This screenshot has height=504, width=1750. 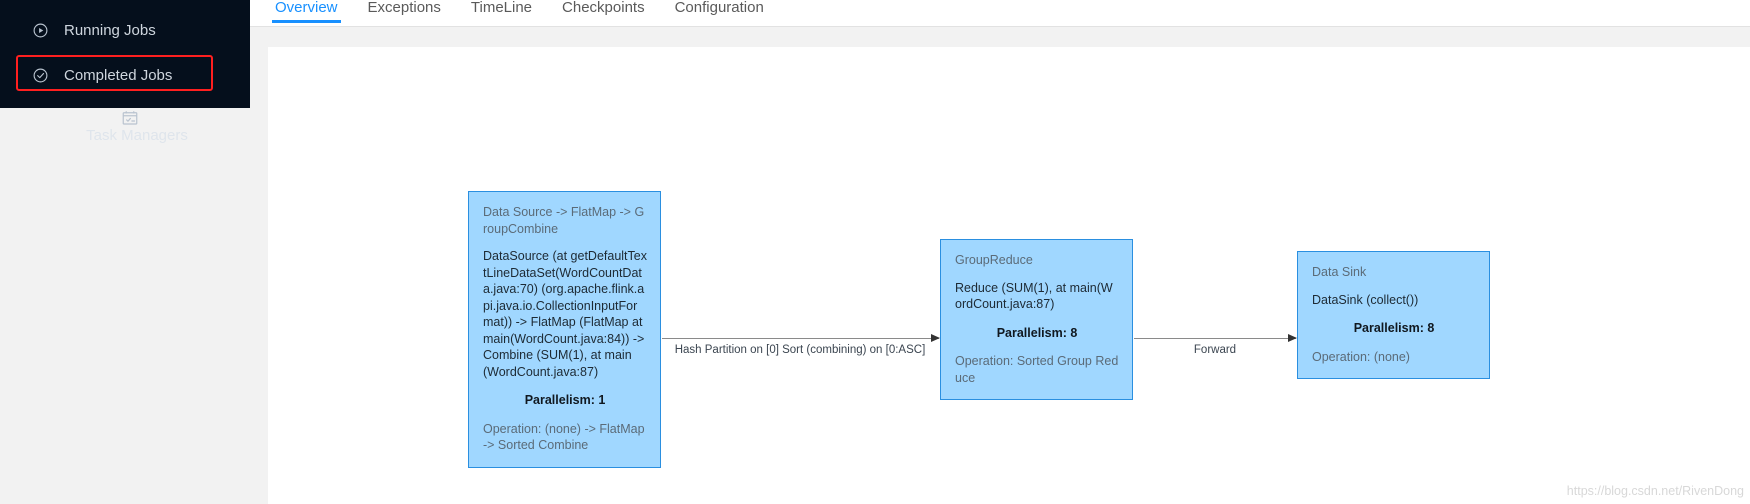 What do you see at coordinates (1215, 350) in the screenshot?
I see `graph-edge-label: Forward` at bounding box center [1215, 350].